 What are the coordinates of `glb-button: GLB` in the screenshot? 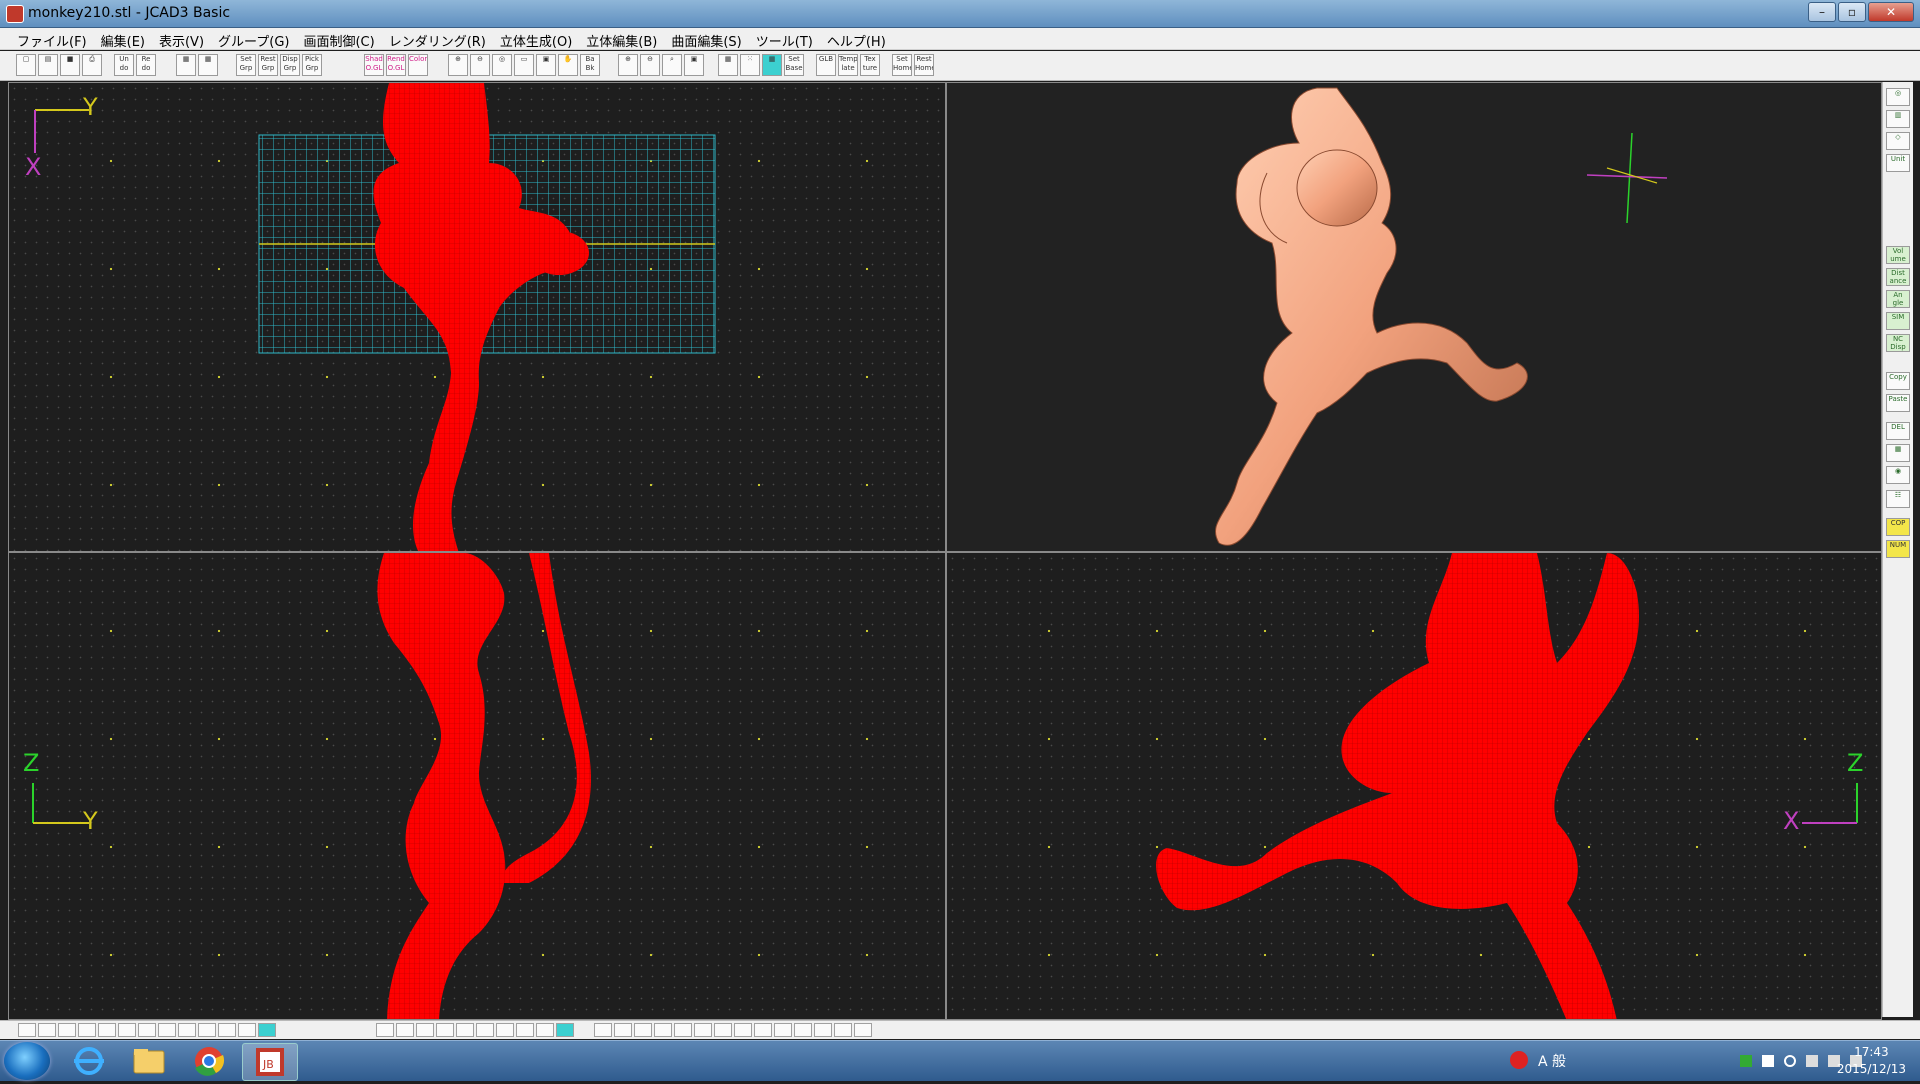 It's located at (826, 65).